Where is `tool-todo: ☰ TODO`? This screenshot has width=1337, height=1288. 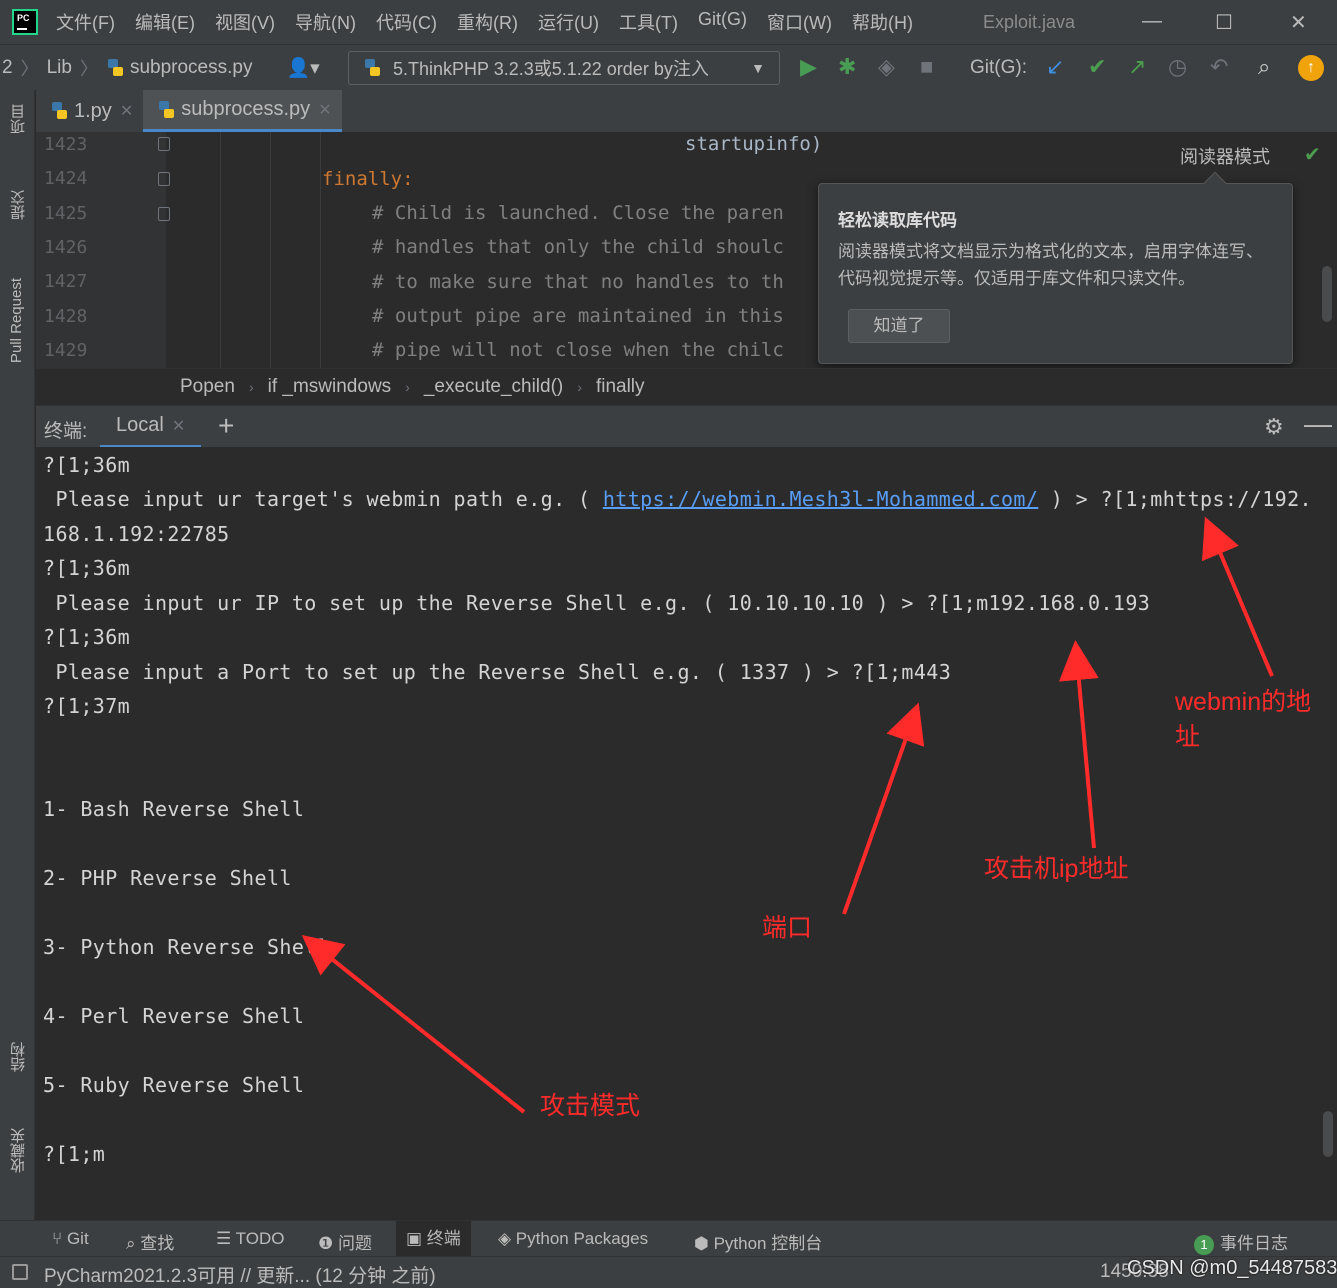 tool-todo: ☰ TODO is located at coordinates (250, 1239).